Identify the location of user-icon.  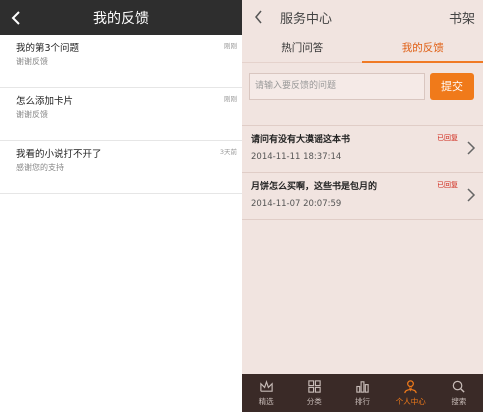
(410, 387).